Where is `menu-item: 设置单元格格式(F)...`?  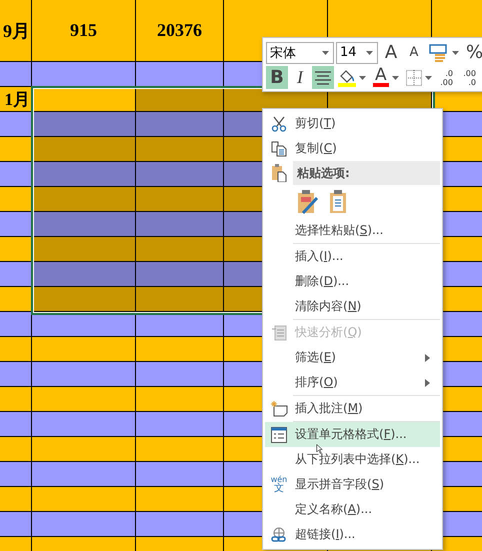
menu-item: 设置单元格格式(F)... is located at coordinates (352, 434).